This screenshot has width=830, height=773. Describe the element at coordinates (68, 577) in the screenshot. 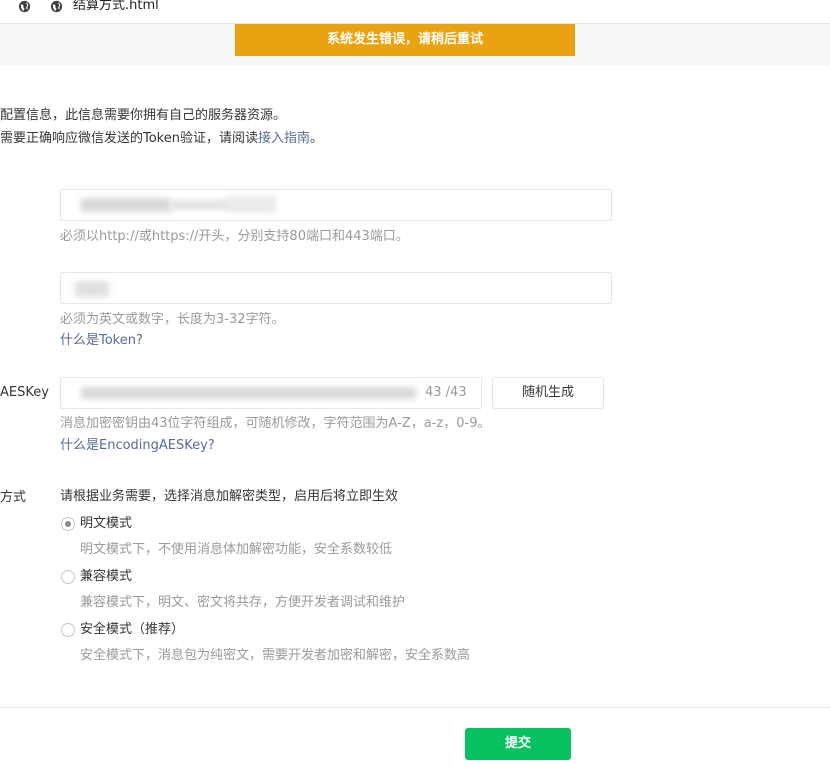

I see `radio-compatible` at that location.